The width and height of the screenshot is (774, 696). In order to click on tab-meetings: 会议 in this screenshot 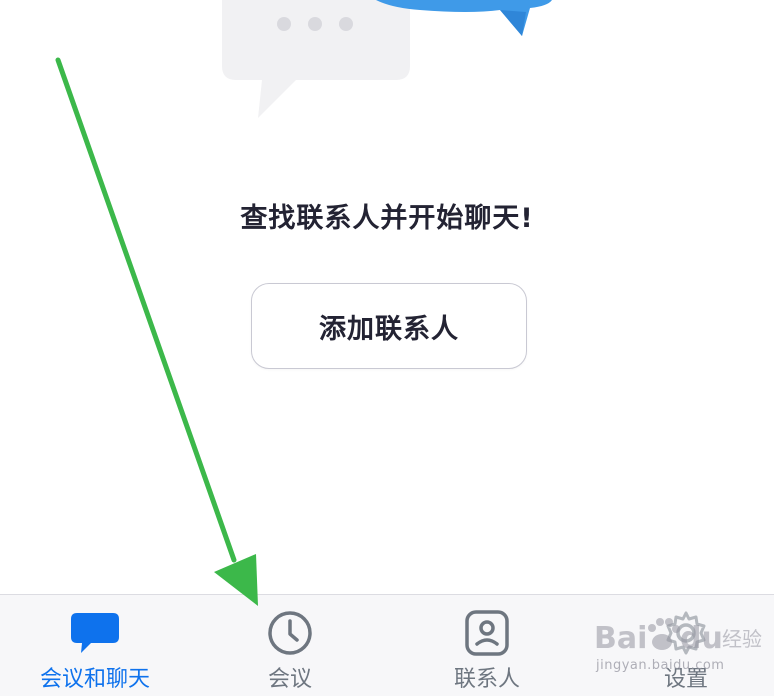, I will do `click(290, 645)`.